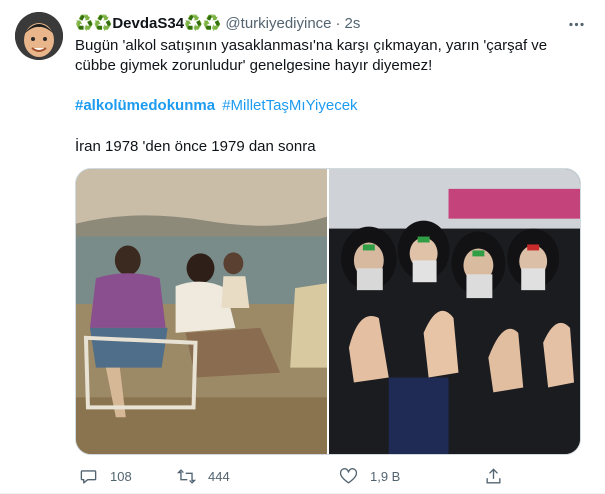 The height and width of the screenshot is (494, 605). What do you see at coordinates (493, 475) in the screenshot?
I see `share-icon` at bounding box center [493, 475].